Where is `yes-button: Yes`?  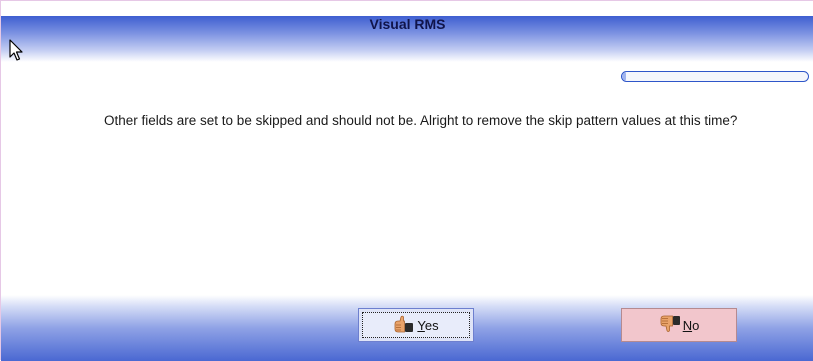
yes-button: Yes is located at coordinates (416, 325).